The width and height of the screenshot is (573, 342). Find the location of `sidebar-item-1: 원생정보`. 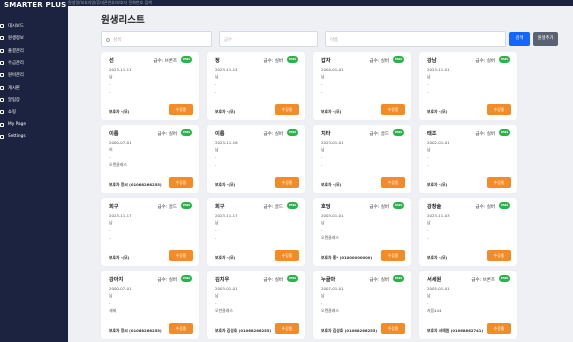

sidebar-item-1: 원생정보 is located at coordinates (34, 38).